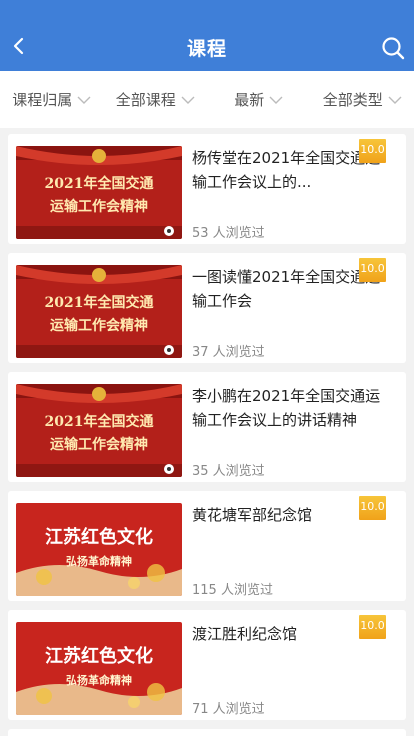 The image size is (414, 736). I want to click on filter-label: 课程归属, so click(42, 100).